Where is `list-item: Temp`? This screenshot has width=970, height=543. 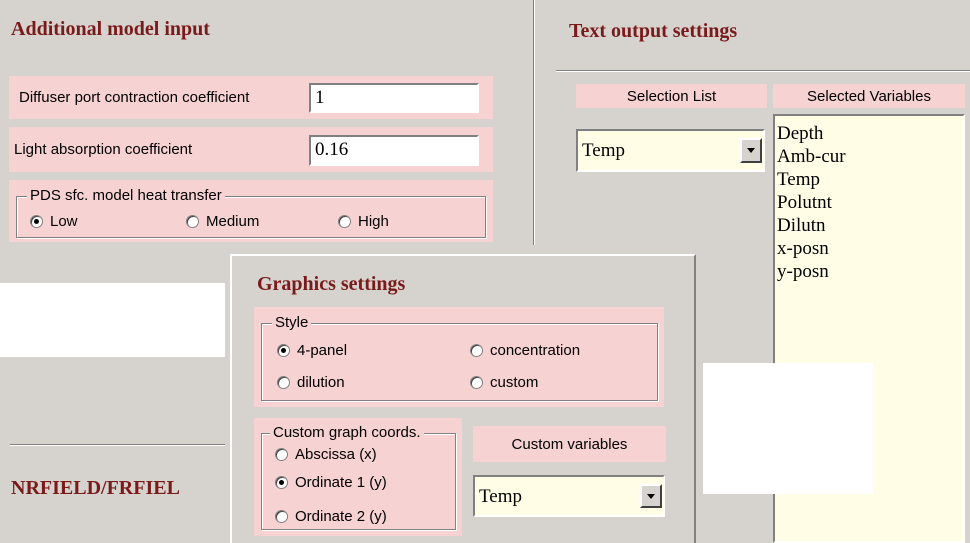
list-item: Temp is located at coordinates (869, 179).